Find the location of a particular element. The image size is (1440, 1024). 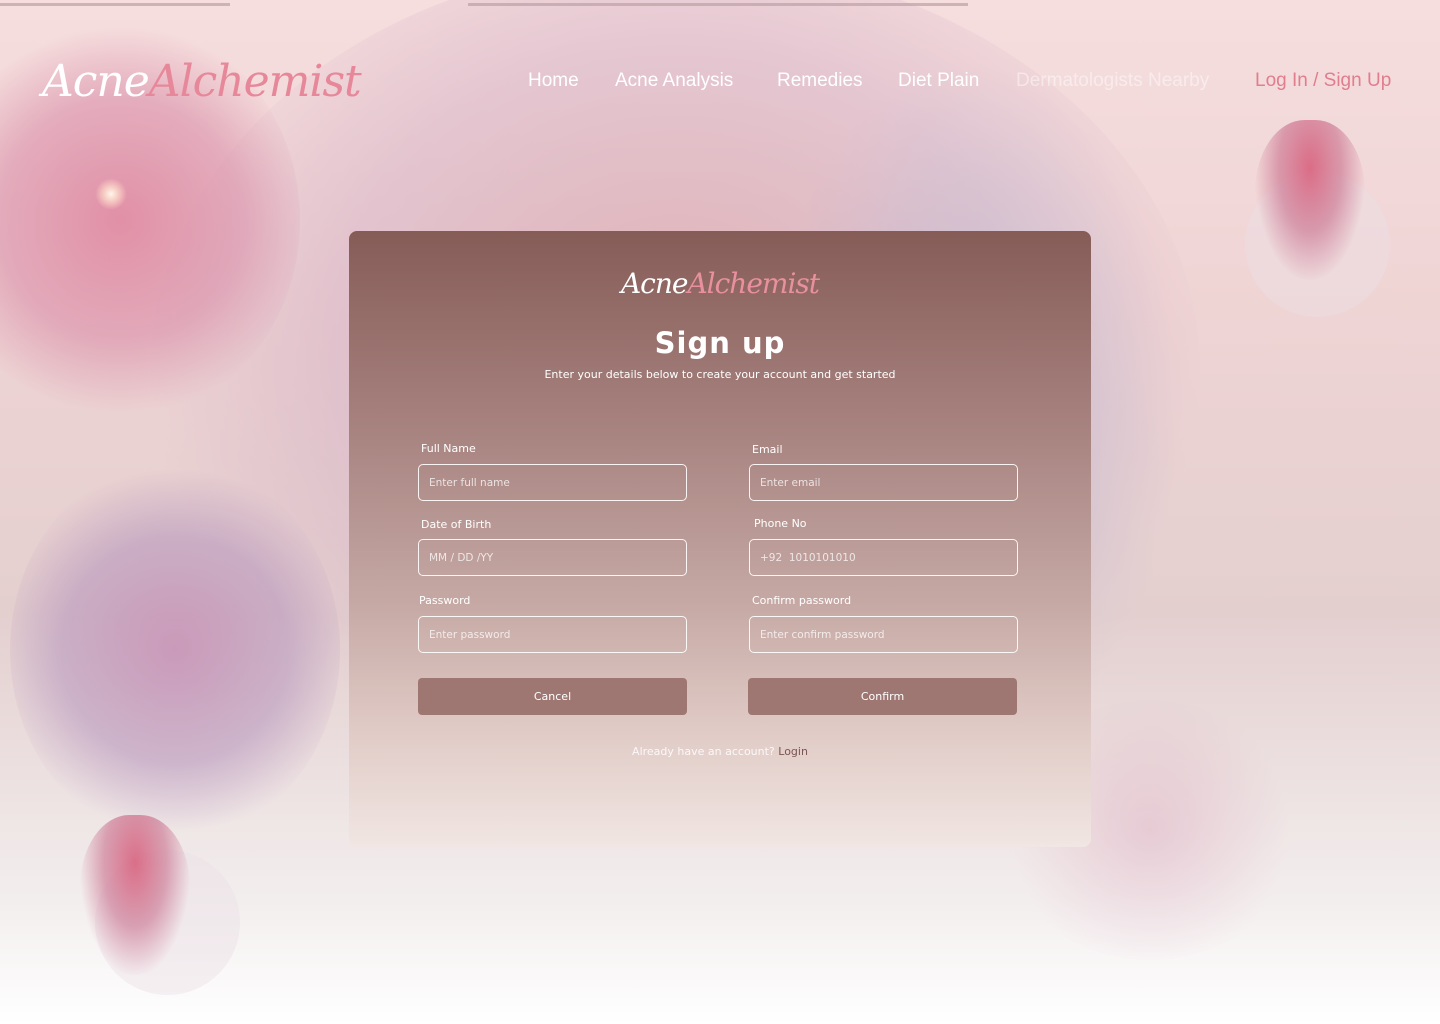

nav-acne-analysis: Acne Analysis is located at coordinates (674, 81).